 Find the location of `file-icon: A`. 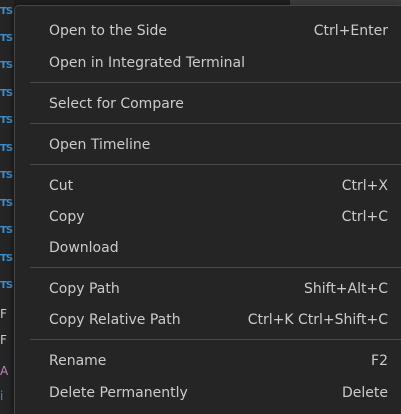

file-icon: A is located at coordinates (7, 371).